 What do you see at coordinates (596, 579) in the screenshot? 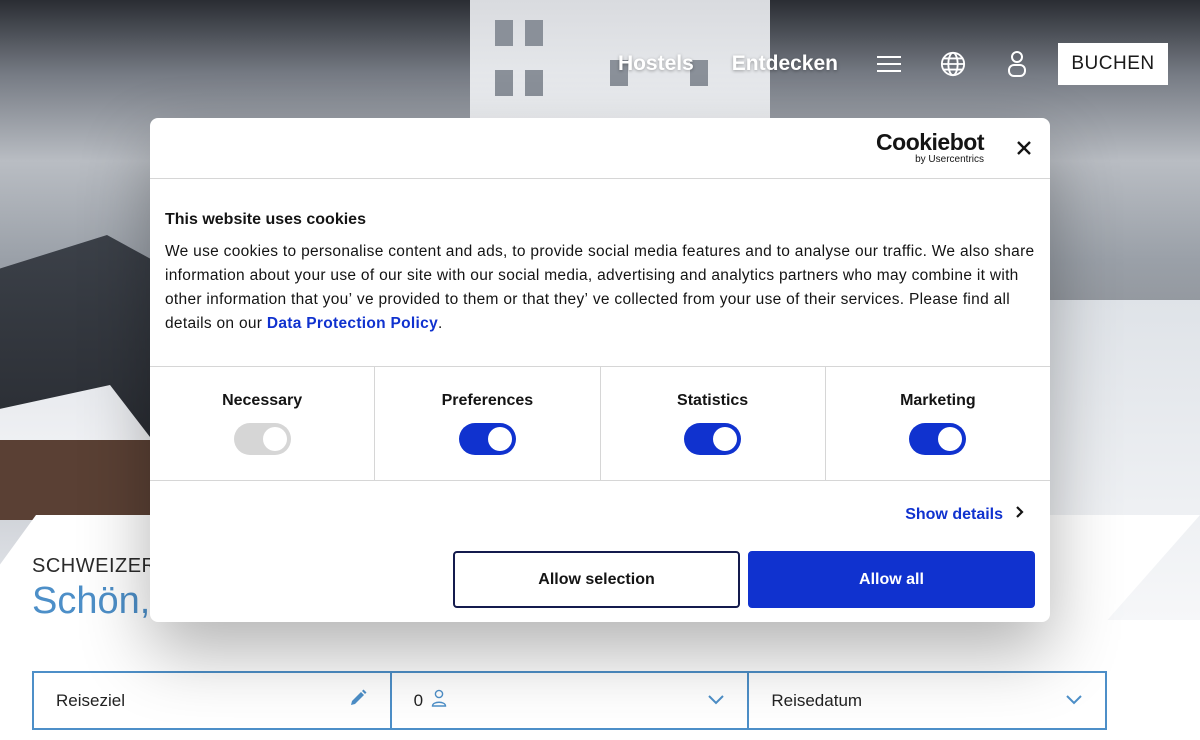
I see `allow-selection-button: Allow selection` at bounding box center [596, 579].